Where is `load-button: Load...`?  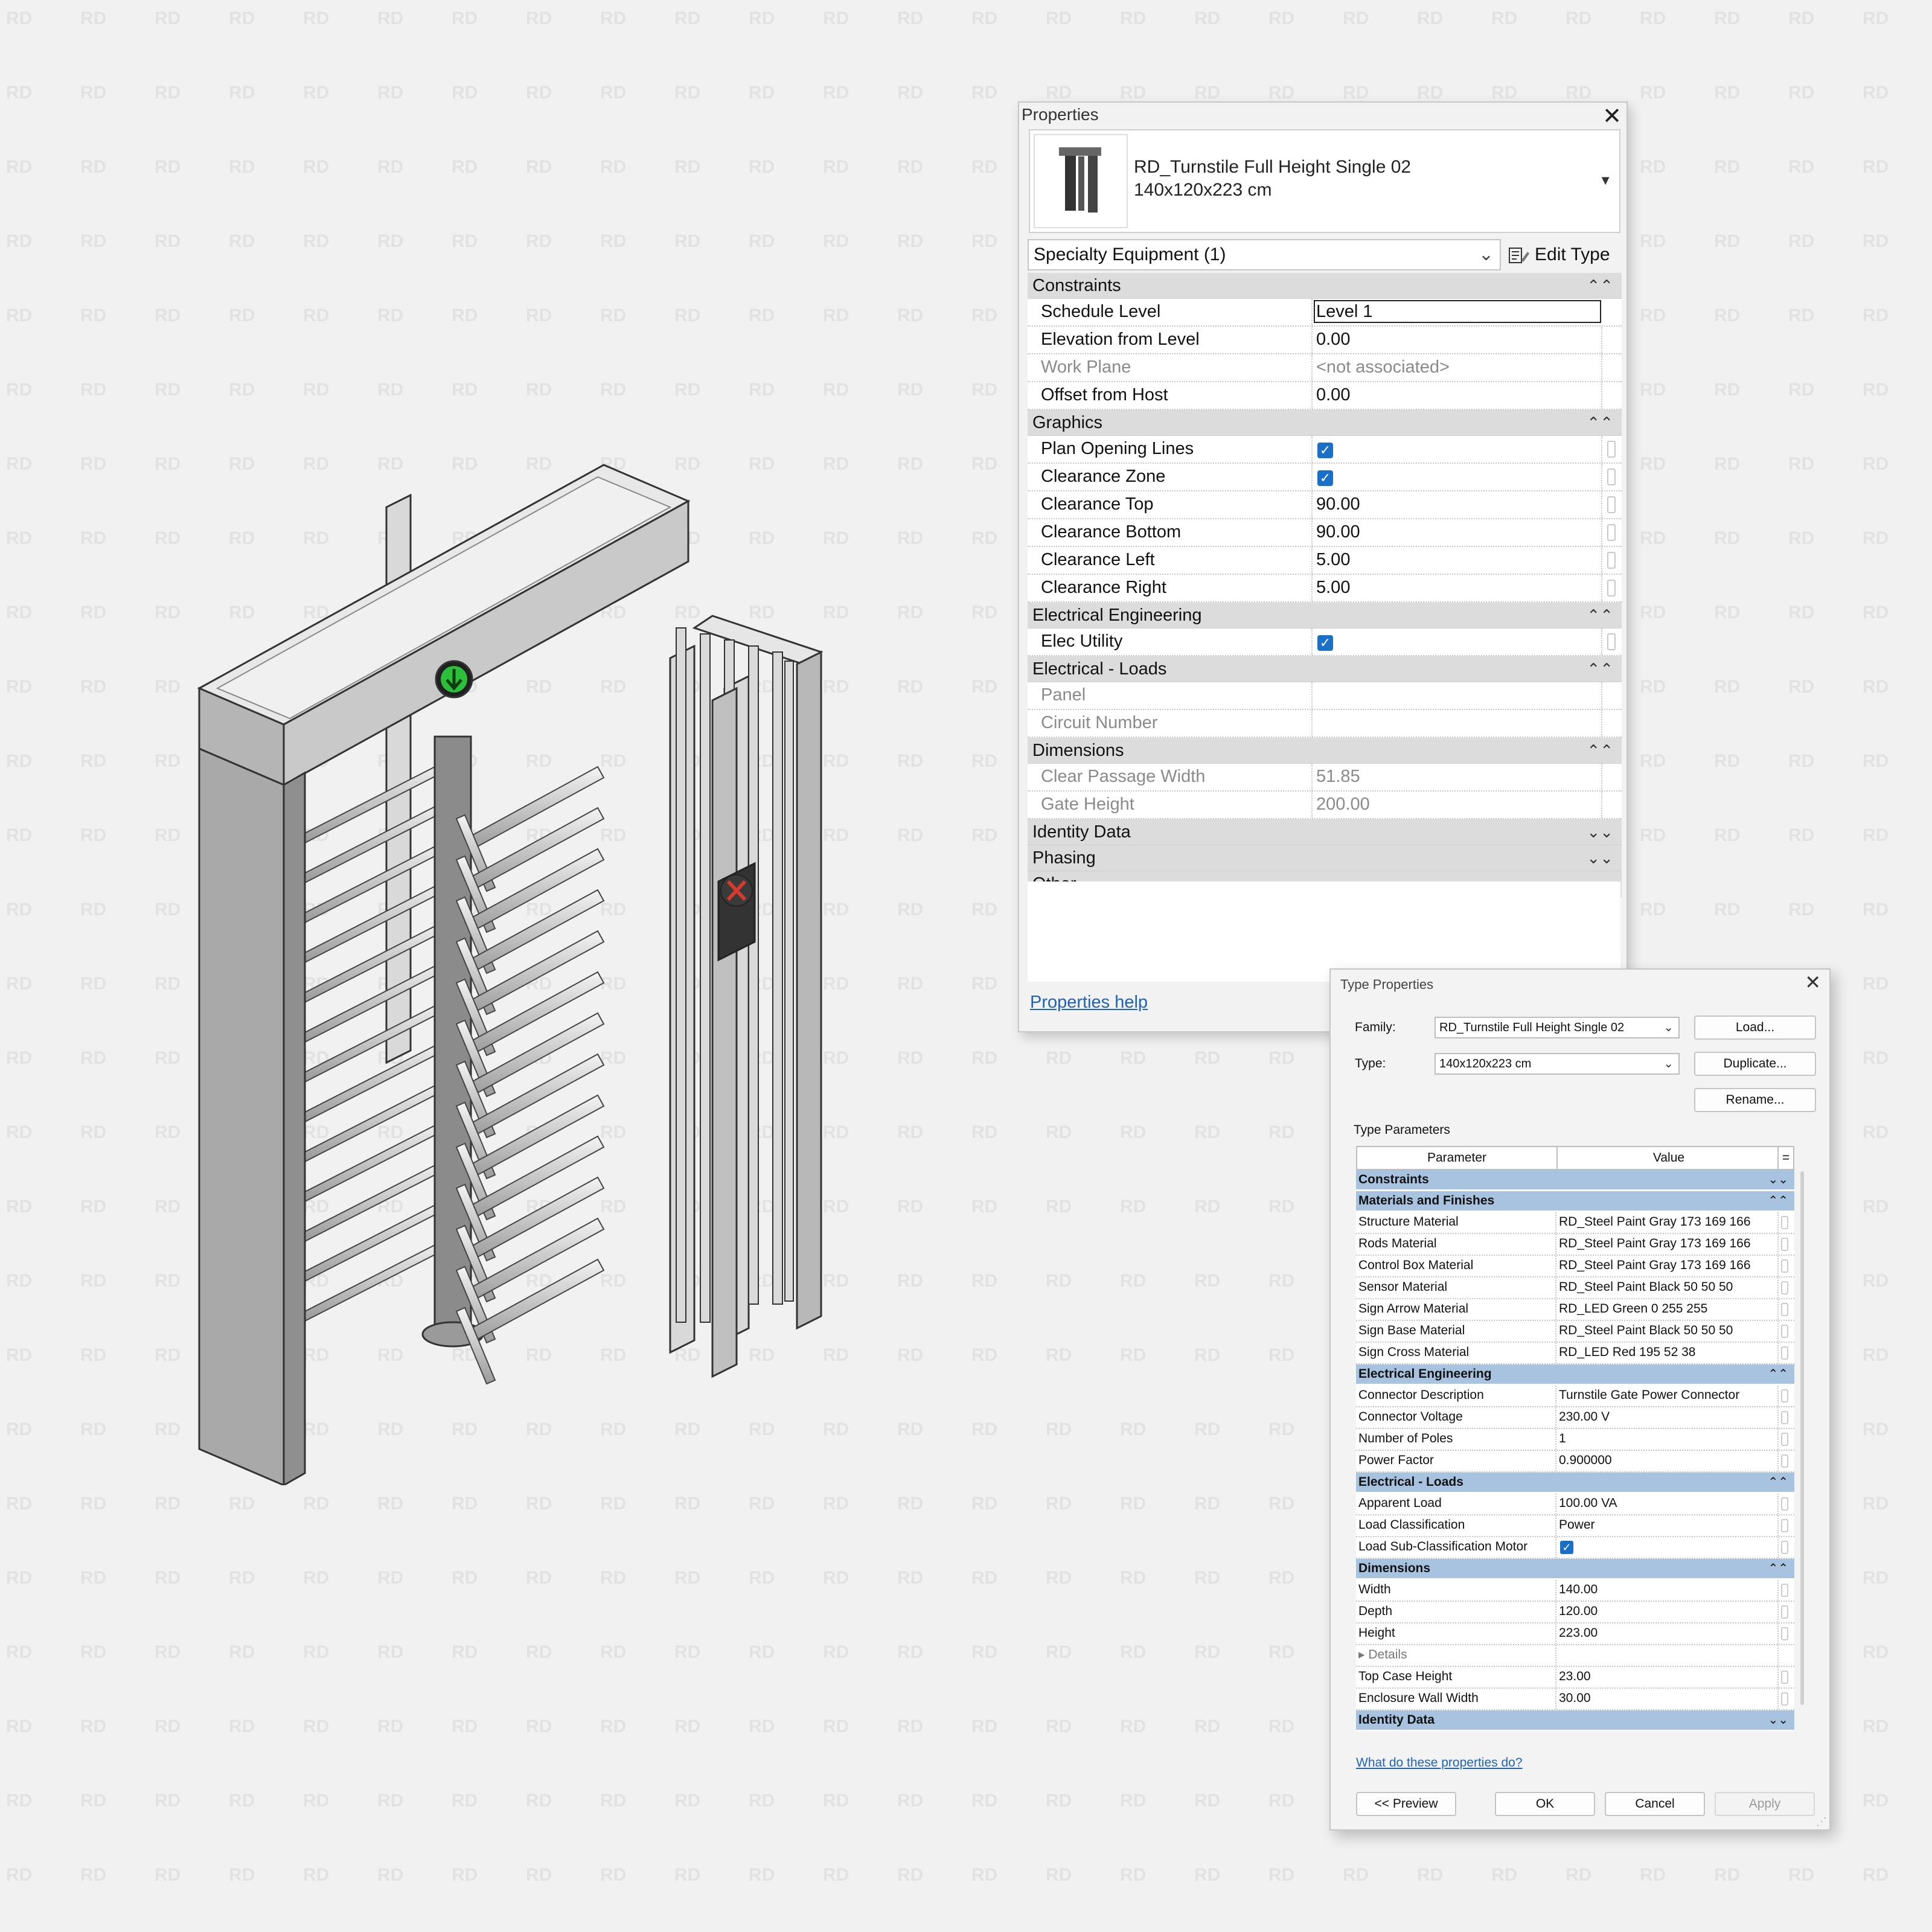
load-button: Load... is located at coordinates (1755, 1028).